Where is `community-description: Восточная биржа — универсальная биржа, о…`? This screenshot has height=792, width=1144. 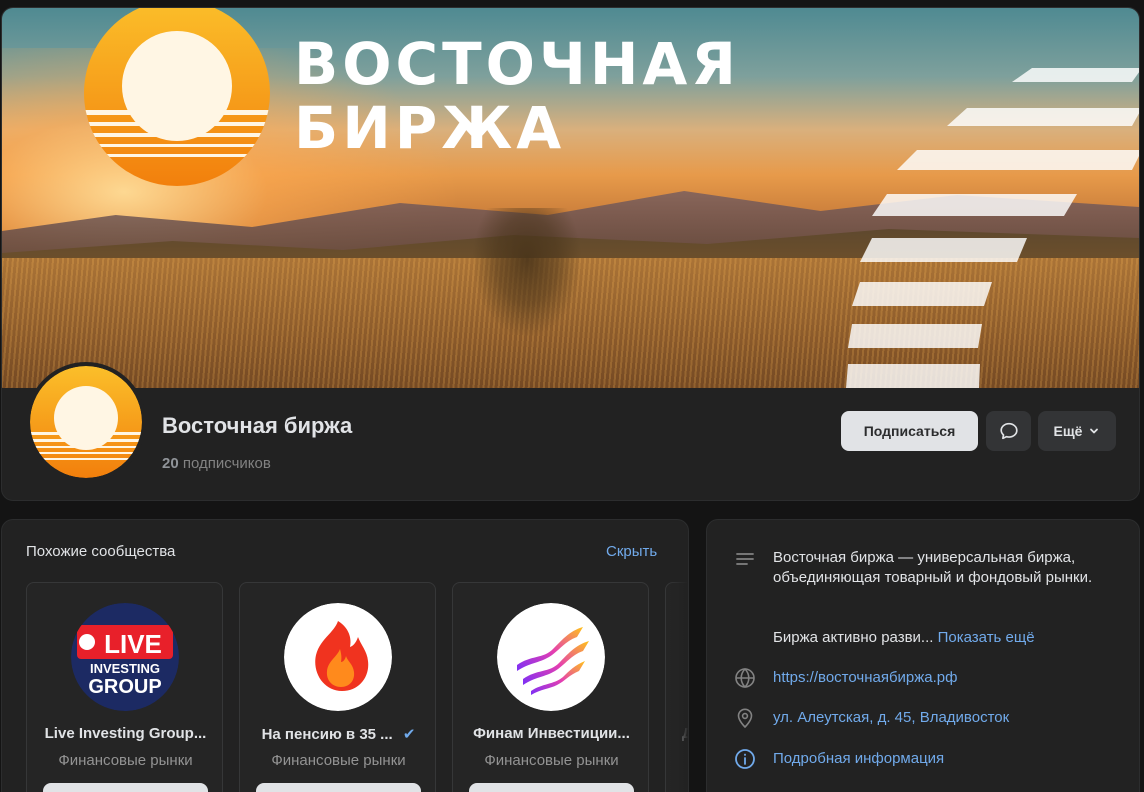 community-description: Восточная биржа — универсальная биржа, о… is located at coordinates (933, 567).